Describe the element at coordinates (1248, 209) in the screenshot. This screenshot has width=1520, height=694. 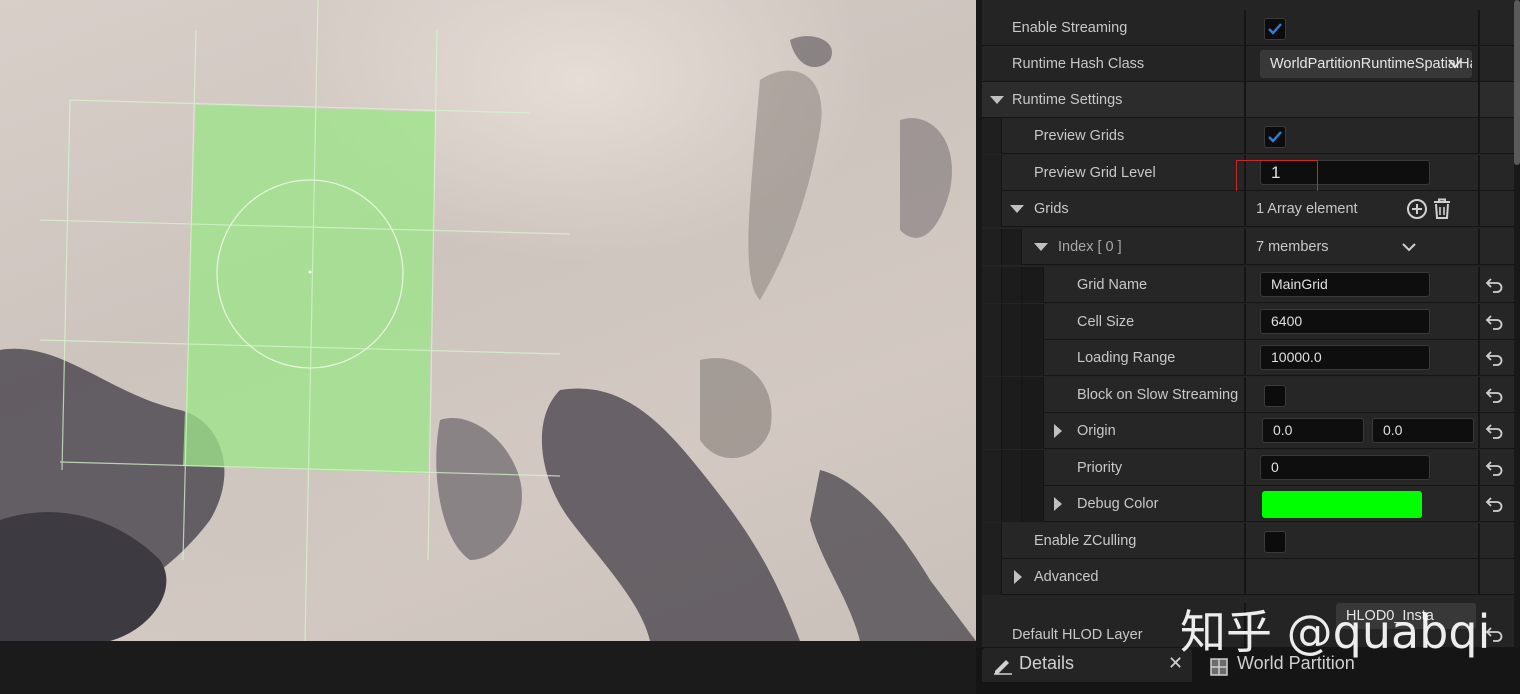
I see `row-grids: Grids 1 Array element` at that location.